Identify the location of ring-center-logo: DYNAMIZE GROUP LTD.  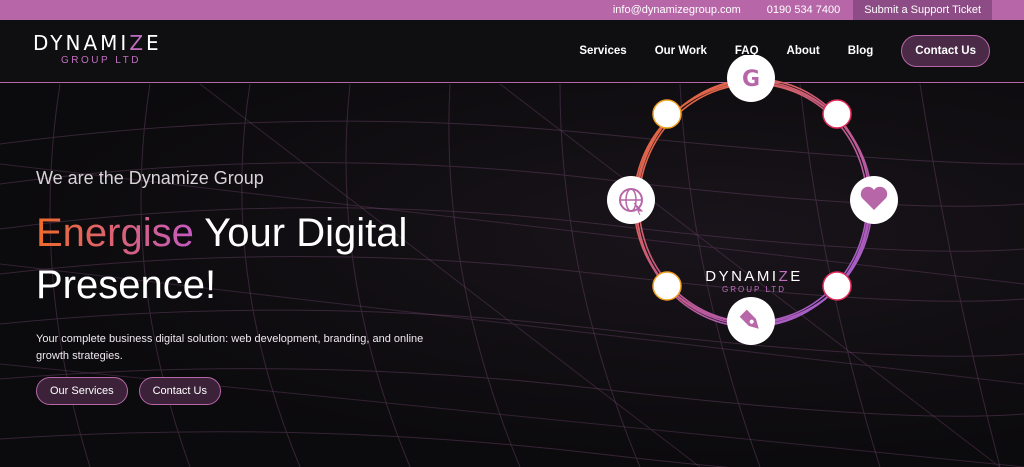
(754, 281).